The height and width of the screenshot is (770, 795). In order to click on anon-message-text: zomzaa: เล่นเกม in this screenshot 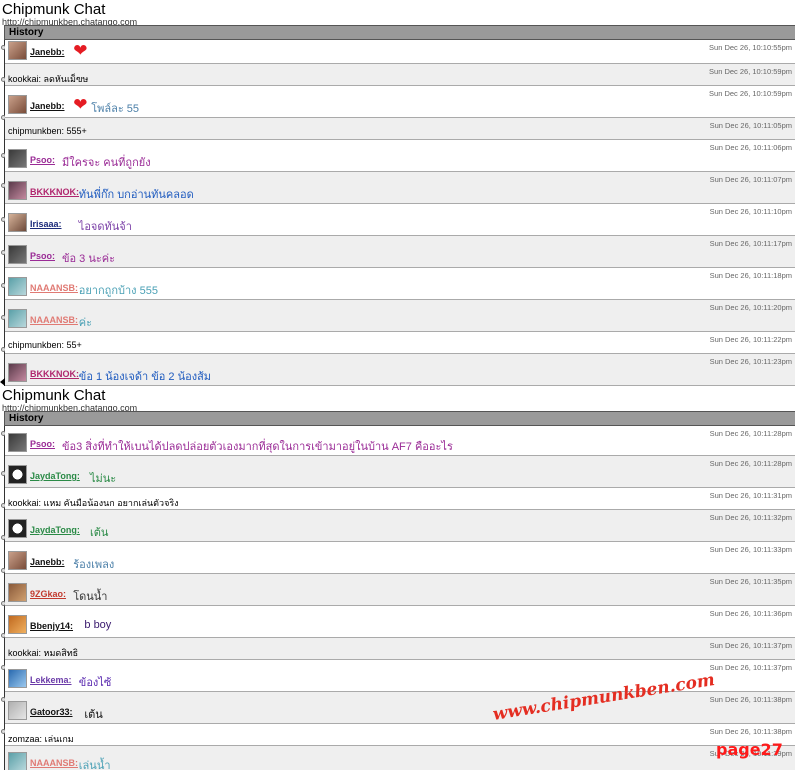, I will do `click(41, 739)`.